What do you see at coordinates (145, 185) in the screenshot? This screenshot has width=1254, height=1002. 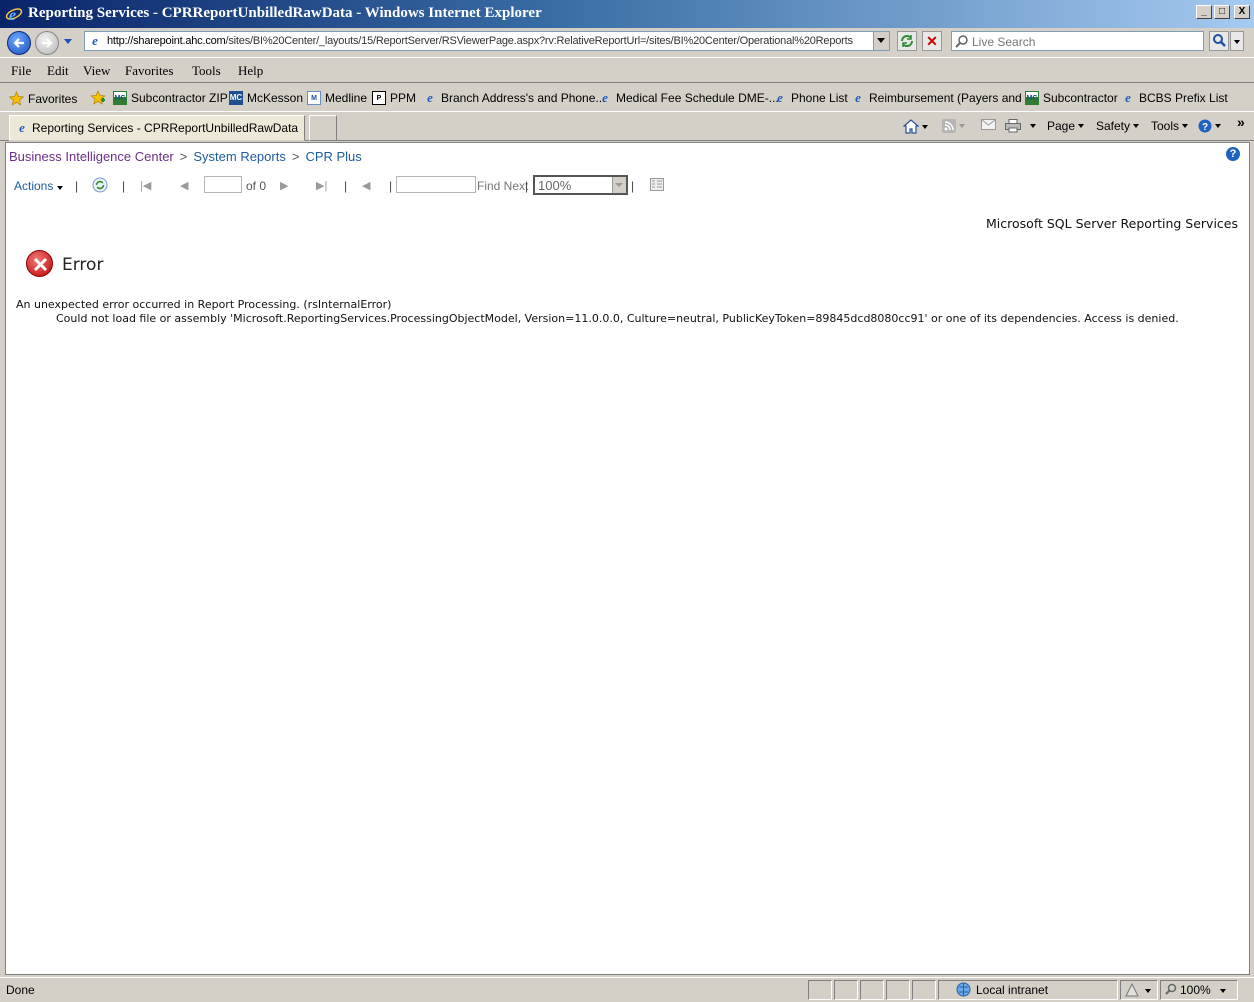 I see `first-page-icon: |◀` at bounding box center [145, 185].